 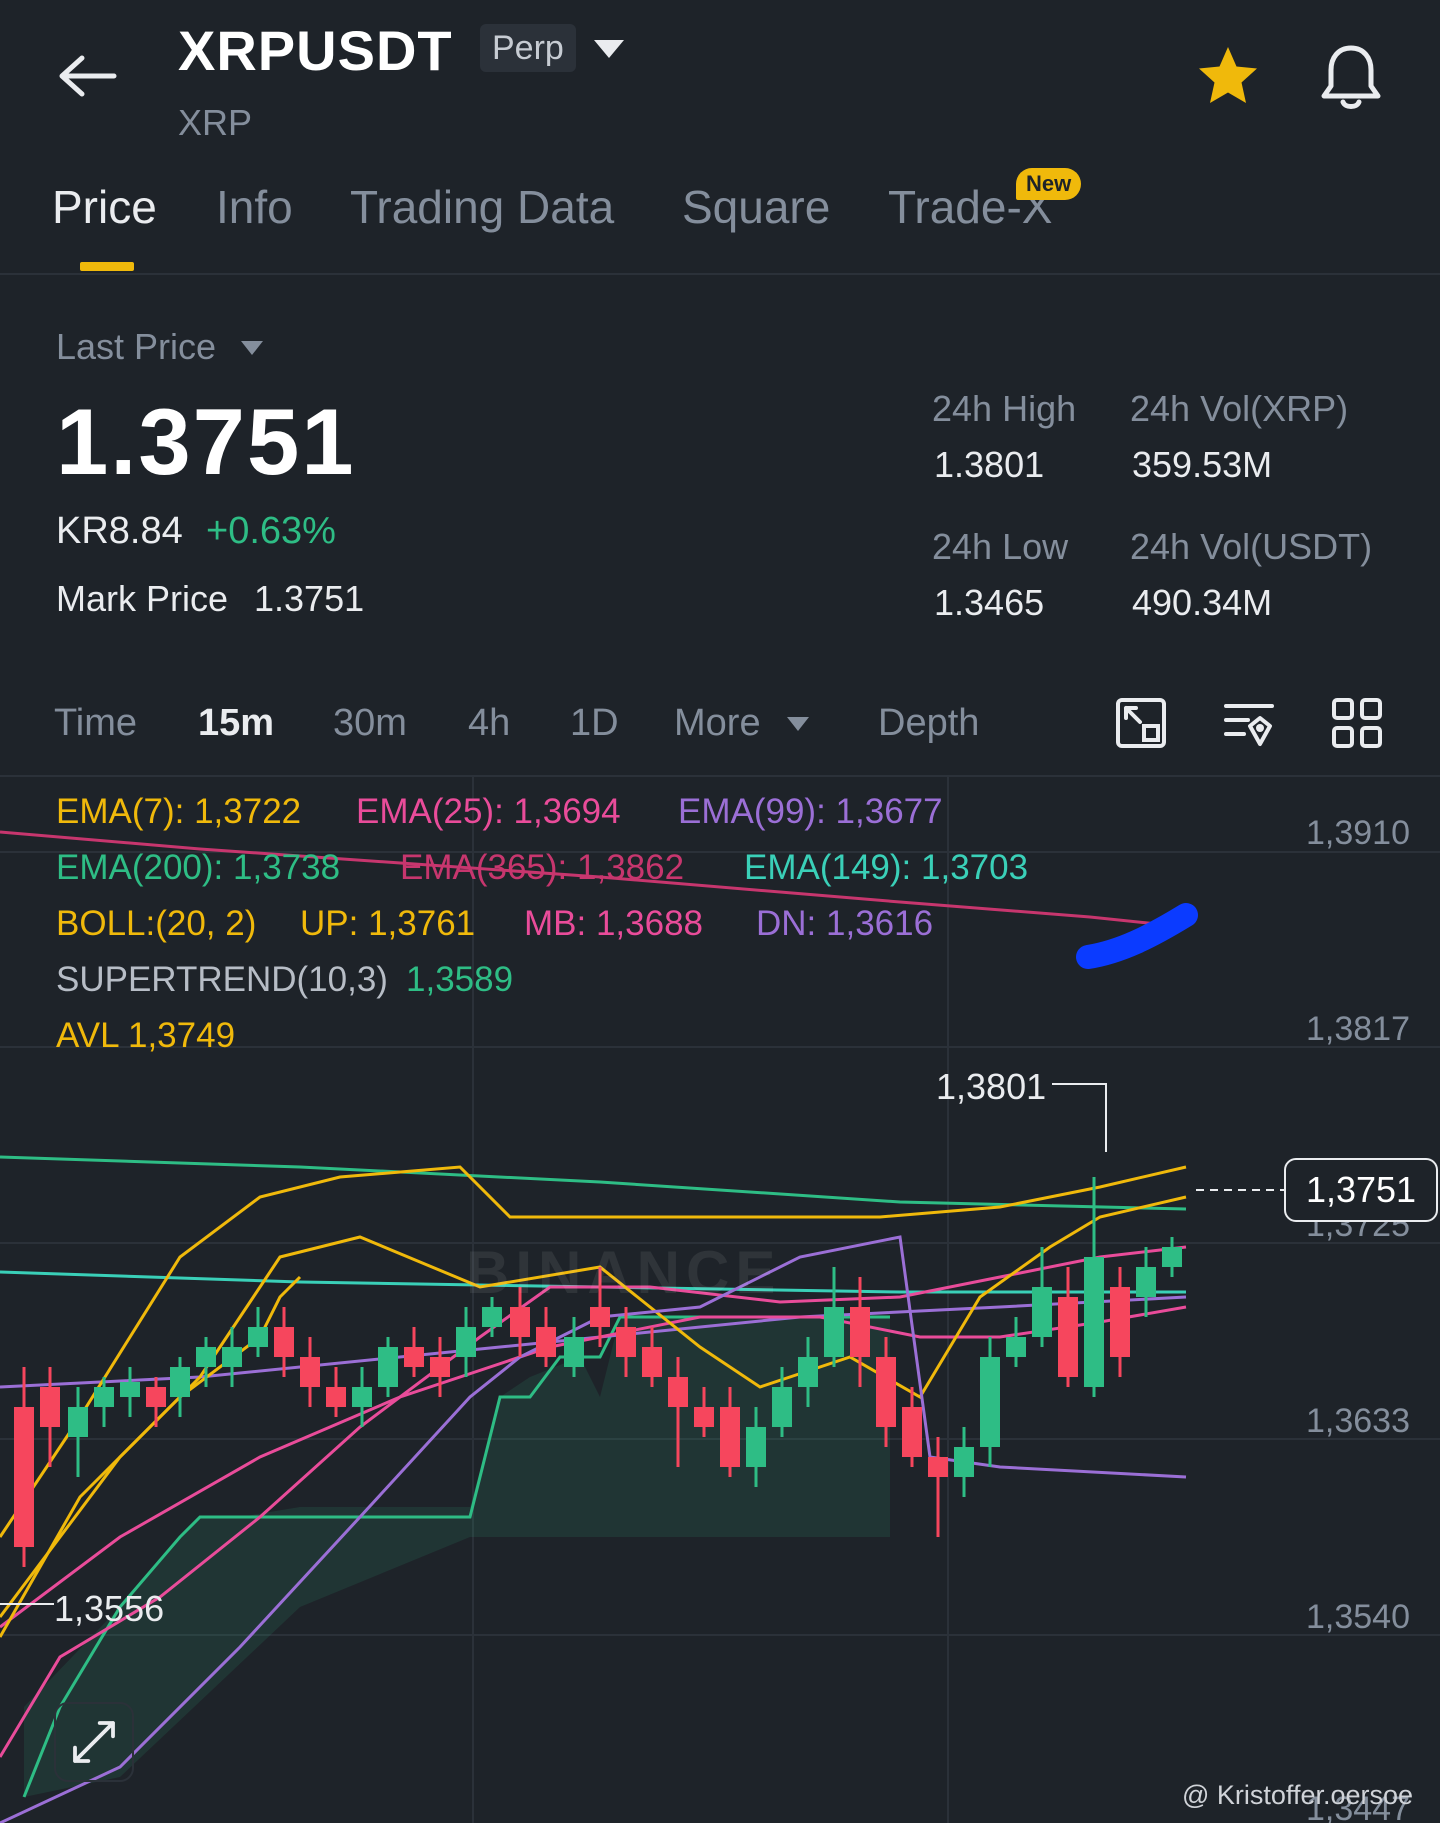 What do you see at coordinates (528, 48) in the screenshot?
I see `contract-type-badge: Perp` at bounding box center [528, 48].